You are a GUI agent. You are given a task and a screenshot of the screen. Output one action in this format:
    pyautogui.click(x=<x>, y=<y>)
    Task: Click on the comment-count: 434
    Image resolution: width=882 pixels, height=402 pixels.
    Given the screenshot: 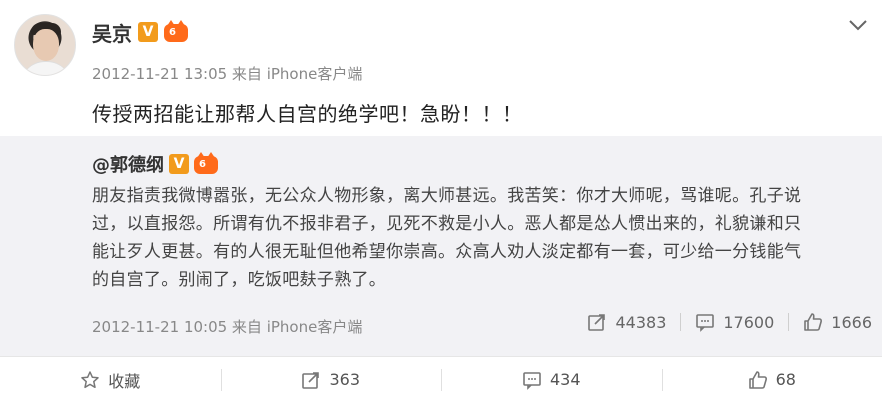 What is the action you would take?
    pyautogui.click(x=565, y=379)
    